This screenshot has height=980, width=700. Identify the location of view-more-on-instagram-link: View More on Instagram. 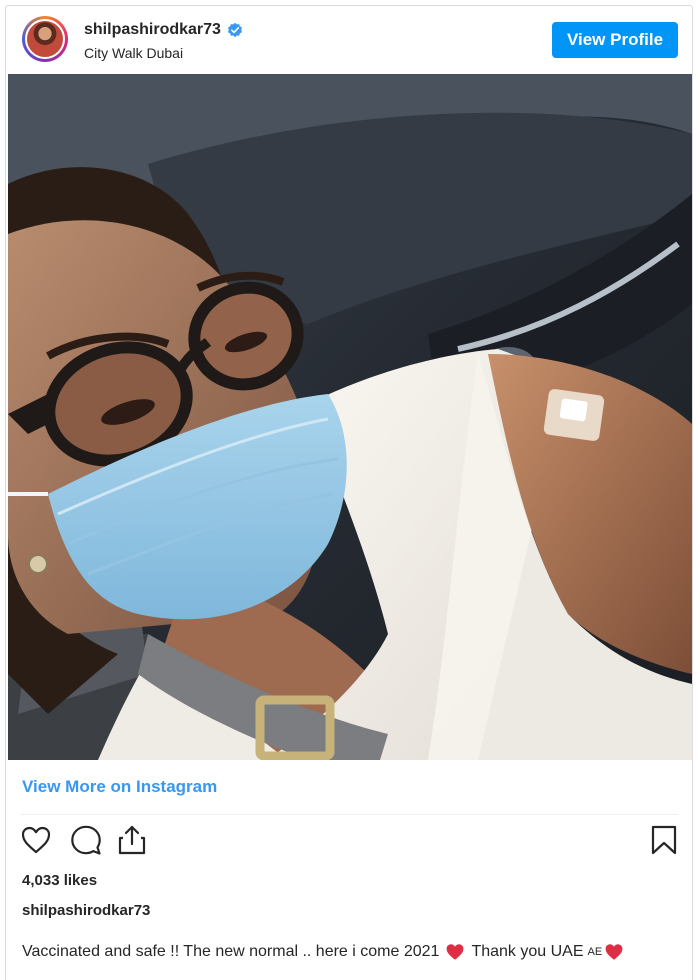
(119, 787).